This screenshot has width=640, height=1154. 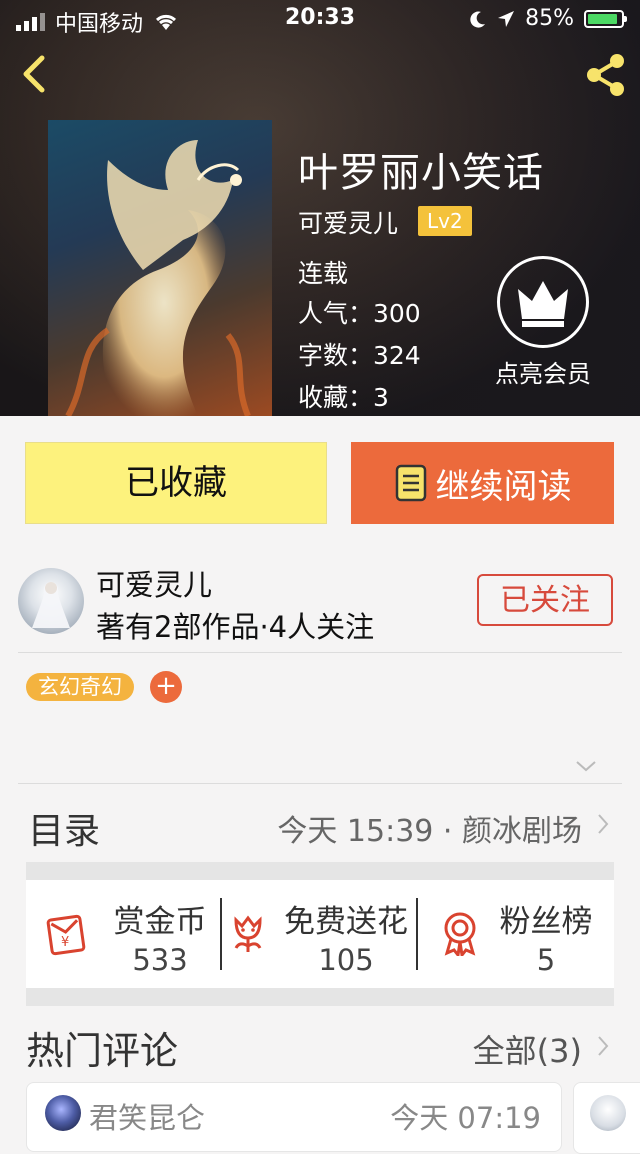 I want to click on hot-comments-header: 热门评论 全部(3), so click(x=320, y=1045).